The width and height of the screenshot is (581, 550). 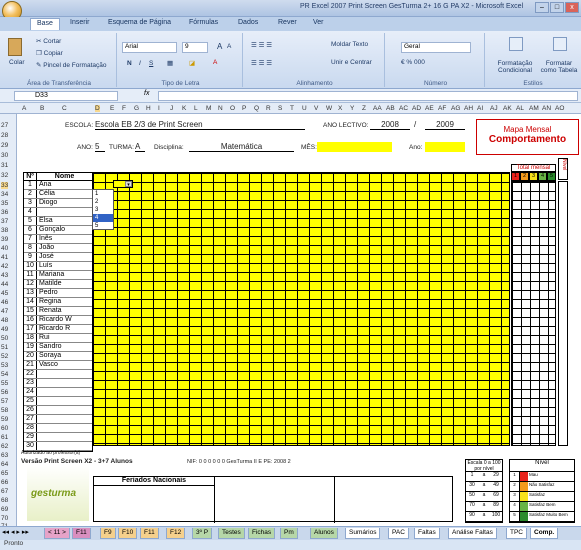 I want to click on sheet-tab: F10, so click(x=128, y=533).